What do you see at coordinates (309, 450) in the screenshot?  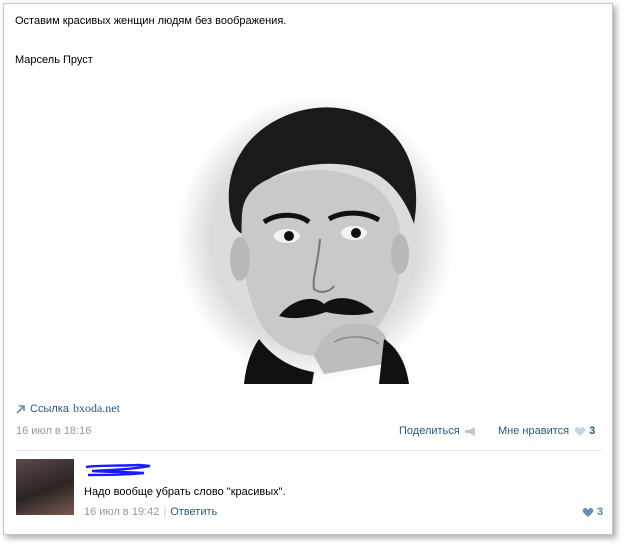 I see `divider` at bounding box center [309, 450].